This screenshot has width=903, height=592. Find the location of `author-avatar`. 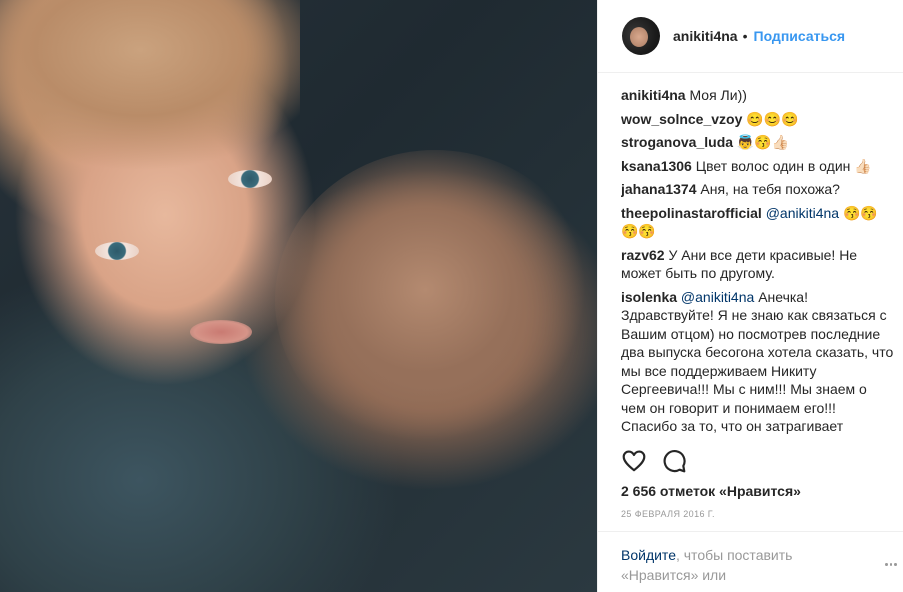

author-avatar is located at coordinates (641, 36).